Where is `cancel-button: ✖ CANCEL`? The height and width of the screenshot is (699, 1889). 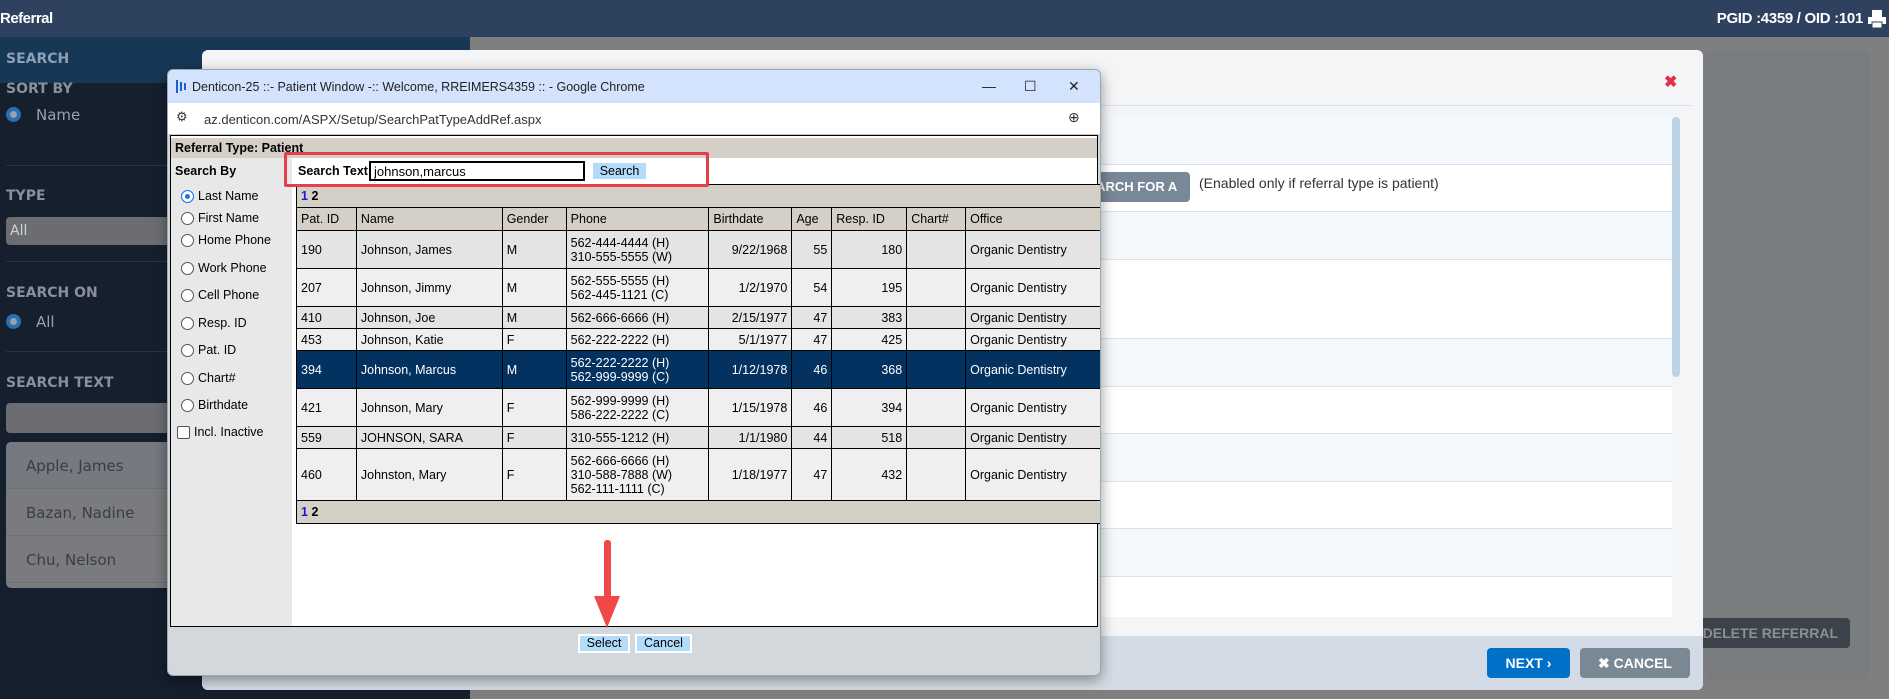 cancel-button: ✖ CANCEL is located at coordinates (1635, 663).